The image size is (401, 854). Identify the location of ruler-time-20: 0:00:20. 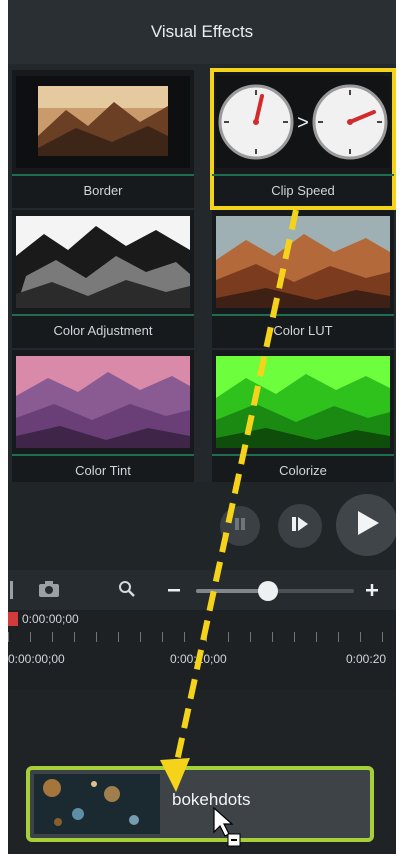
(366, 659).